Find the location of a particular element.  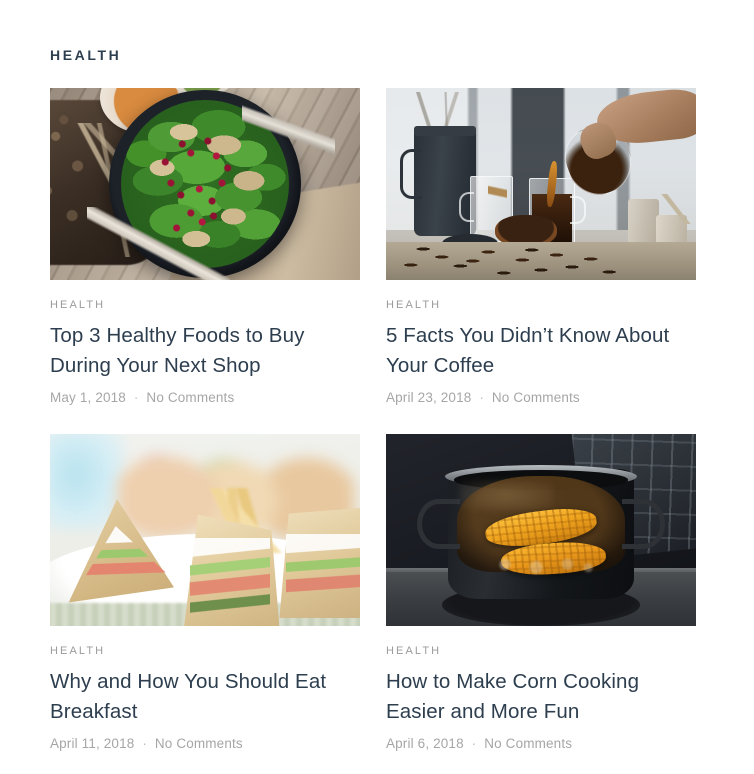

sandwich-filling-center is located at coordinates (230, 576).